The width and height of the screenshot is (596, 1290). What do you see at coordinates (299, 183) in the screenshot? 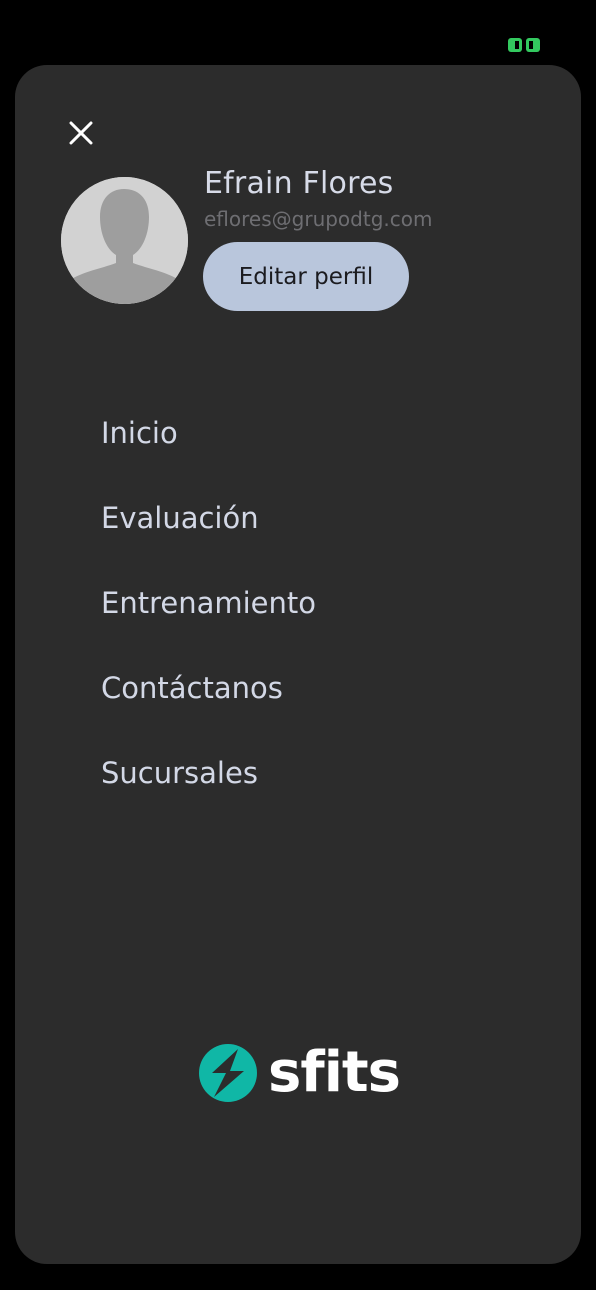
I see `user-name: Efrain Flores` at bounding box center [299, 183].